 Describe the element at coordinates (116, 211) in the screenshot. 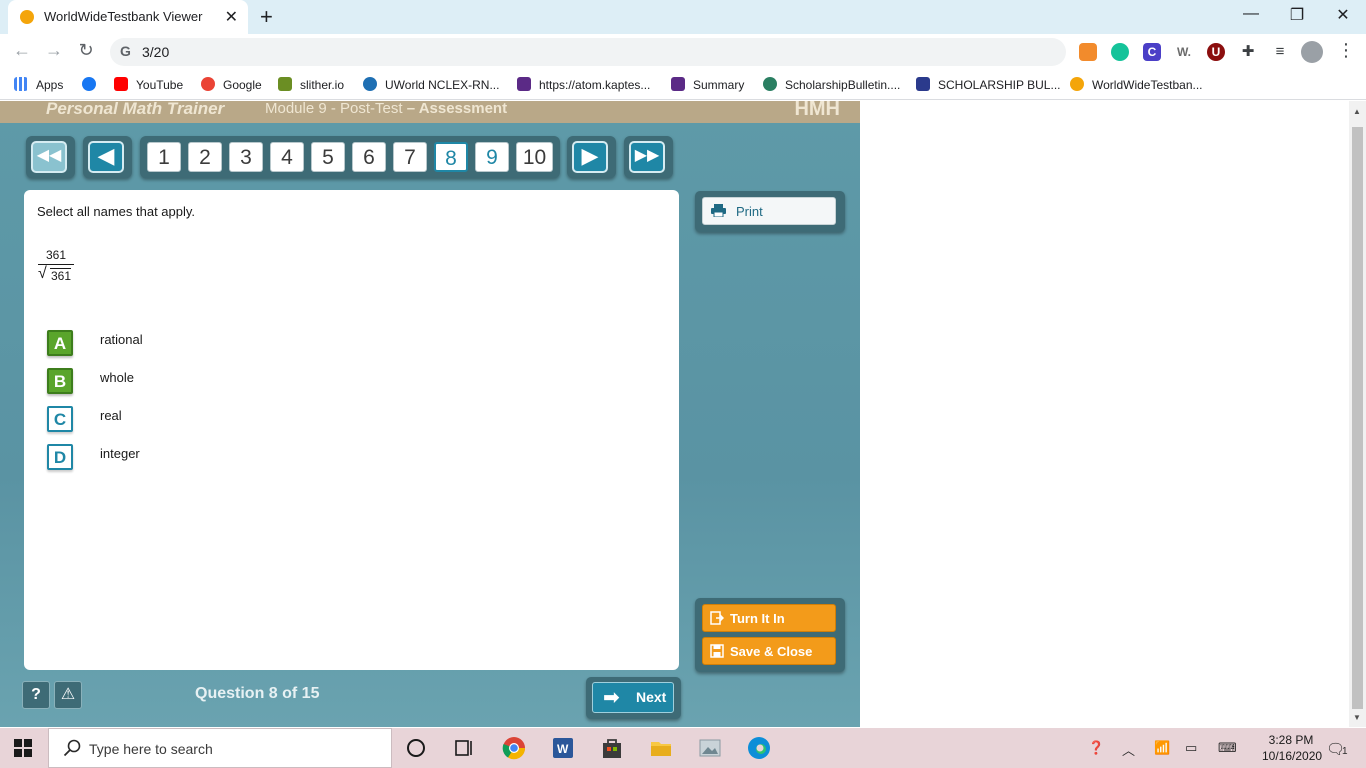

I see `question-prompt: Select all names that apply.` at that location.